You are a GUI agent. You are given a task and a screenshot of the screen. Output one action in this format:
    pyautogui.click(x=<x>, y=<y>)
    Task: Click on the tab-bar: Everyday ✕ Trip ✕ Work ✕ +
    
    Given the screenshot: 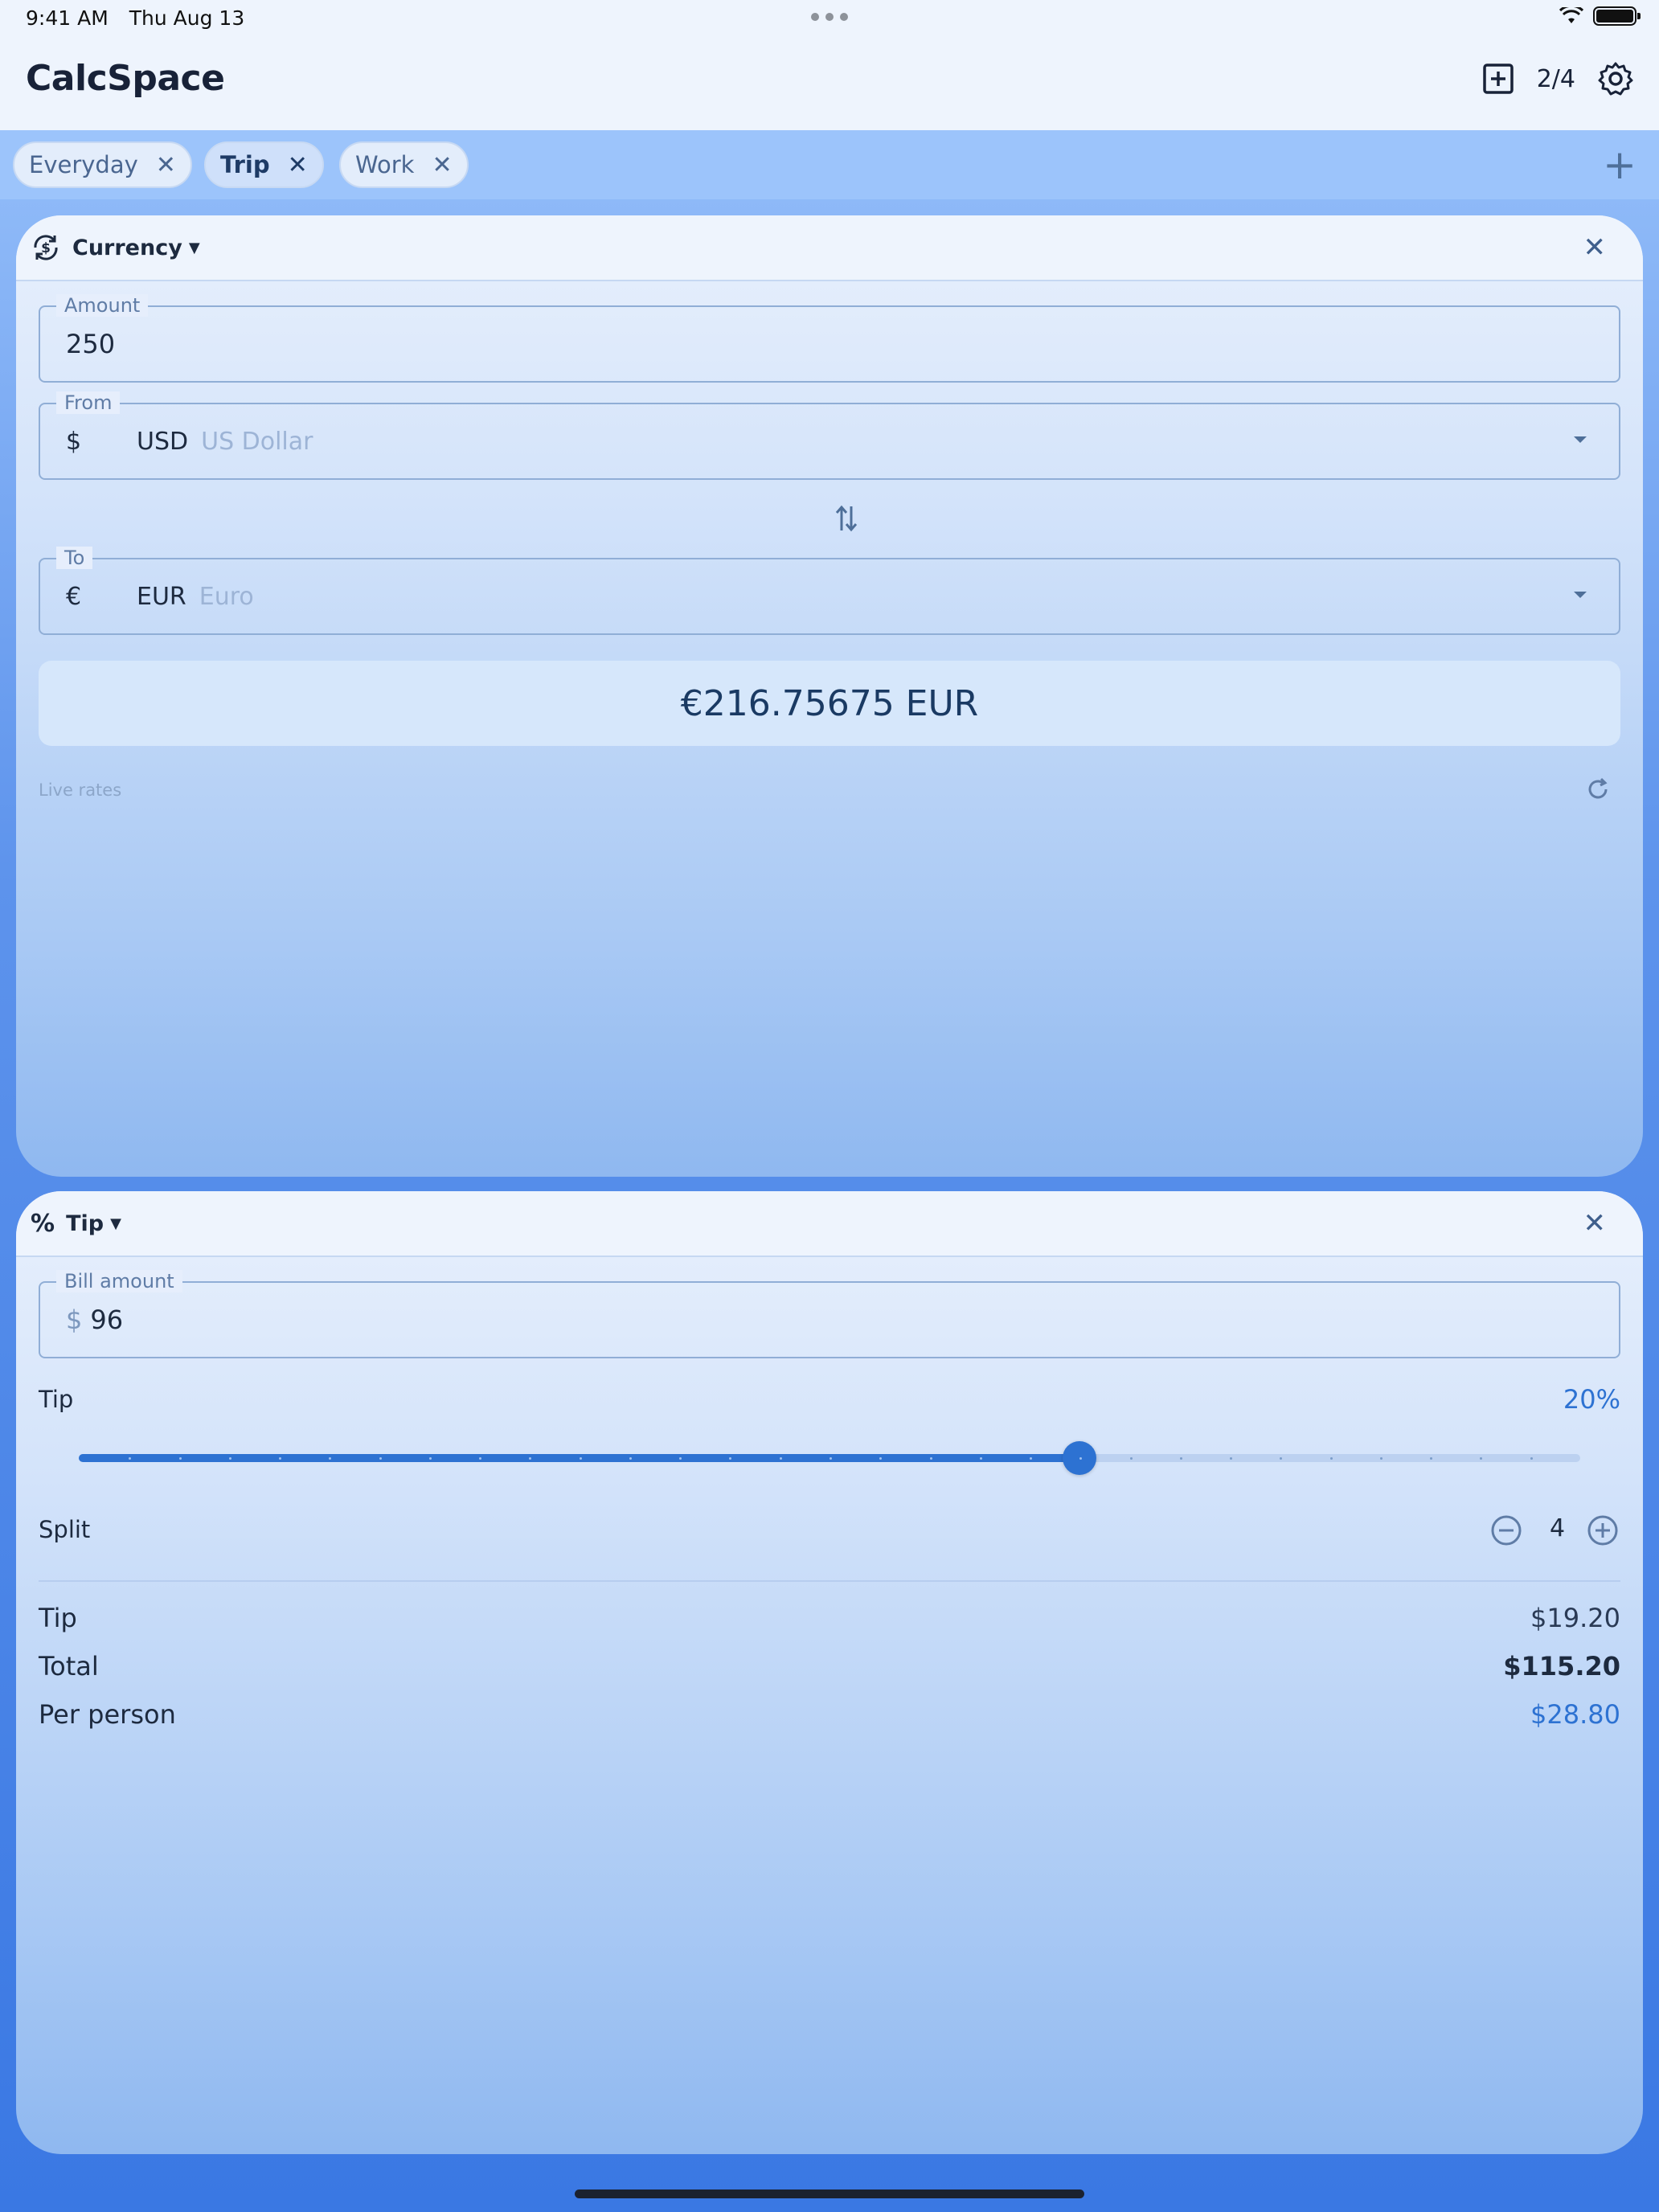 What is the action you would take?
    pyautogui.click(x=829, y=164)
    